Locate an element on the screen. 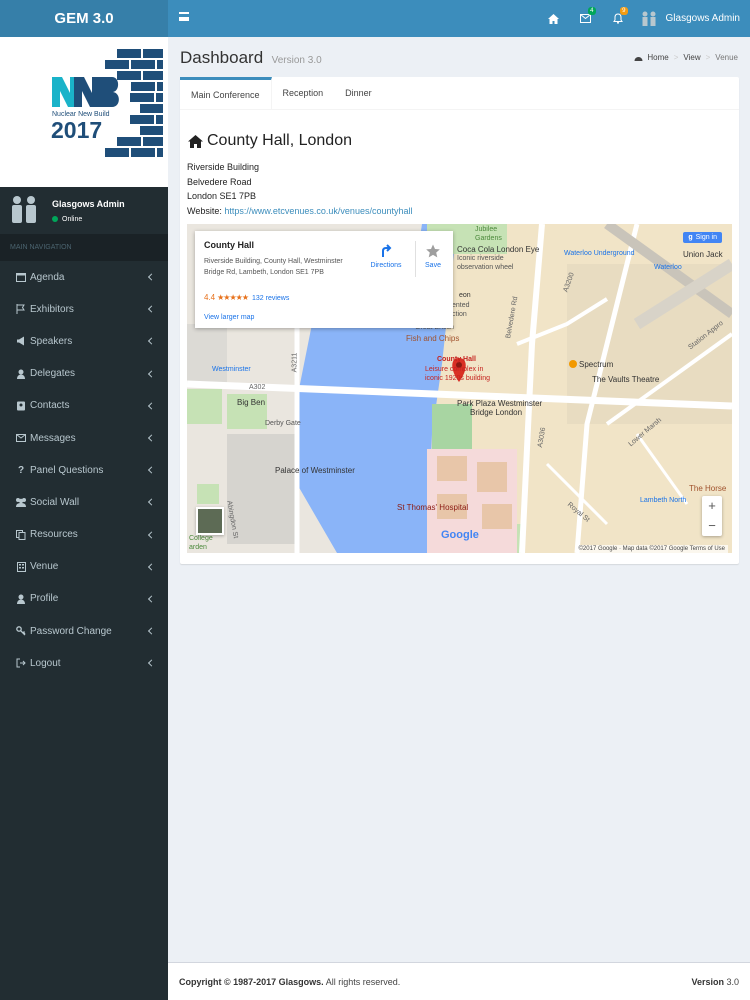 The image size is (750, 1000). top-navbar: GEM 3.0 4 9 Glasgows Admin is located at coordinates (375, 18).